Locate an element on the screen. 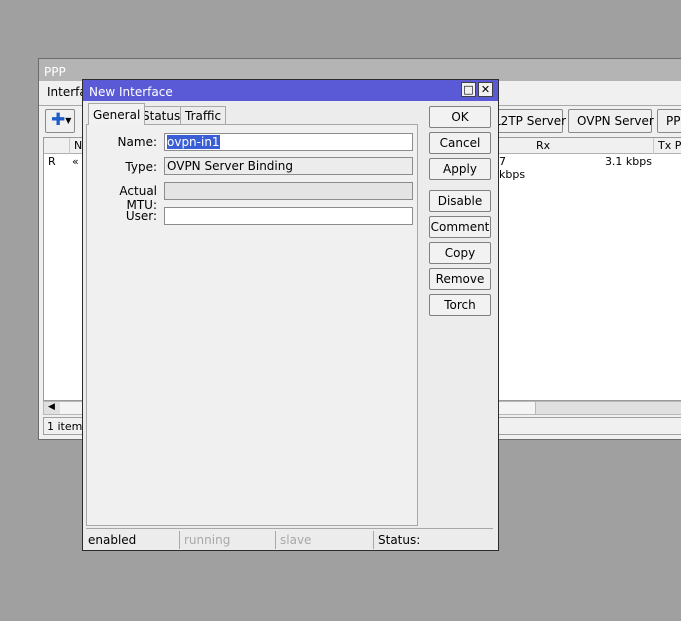  ppp-button: PPP is located at coordinates (669, 121).